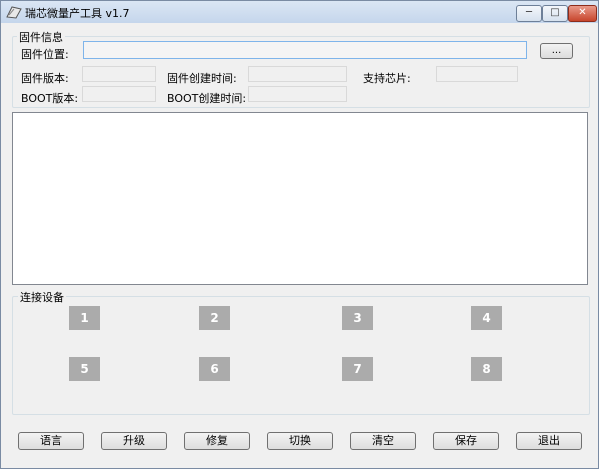  I want to click on firmware-info-title: 固件信息, so click(41, 37).